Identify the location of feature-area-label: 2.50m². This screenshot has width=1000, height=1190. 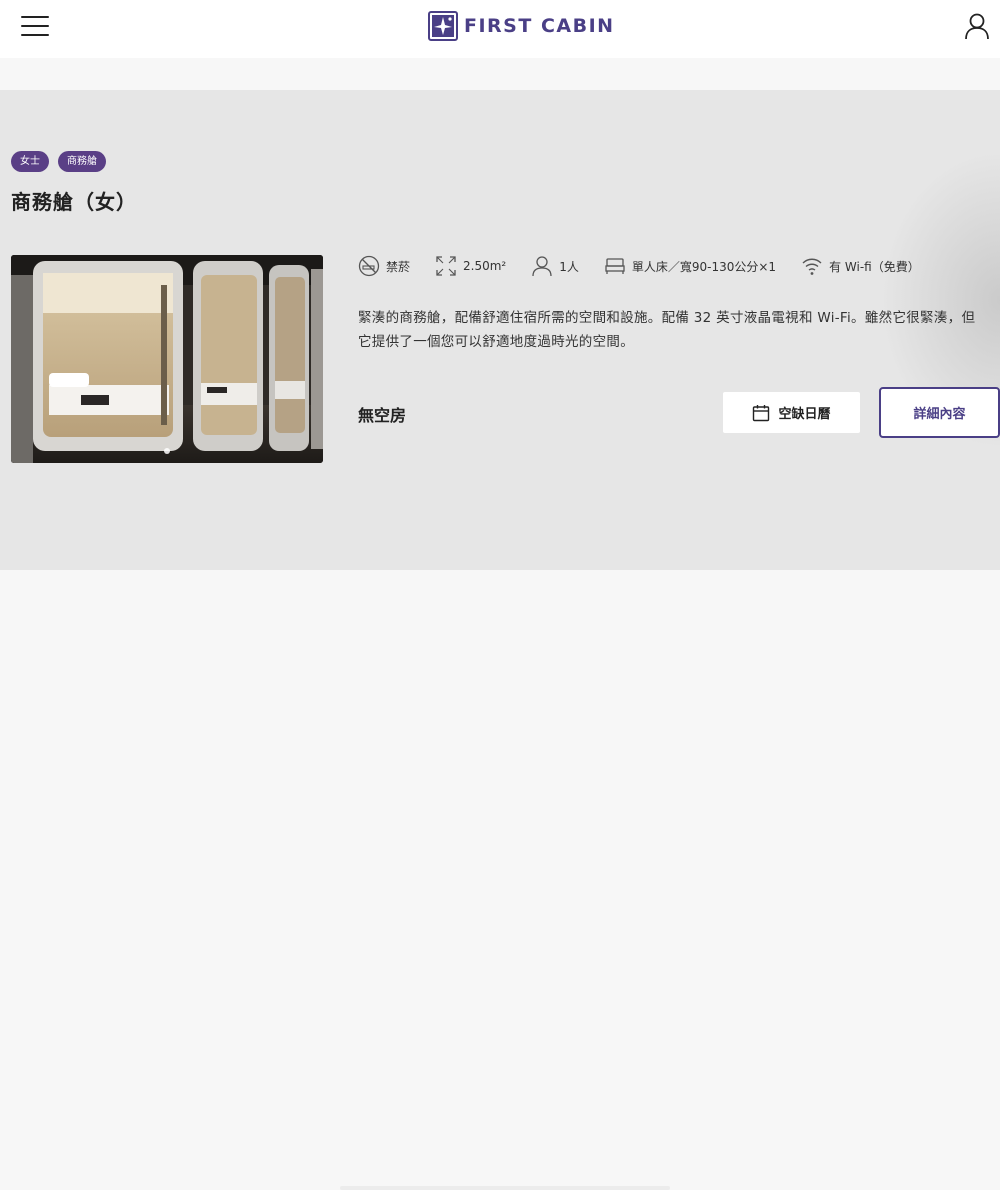
(485, 266).